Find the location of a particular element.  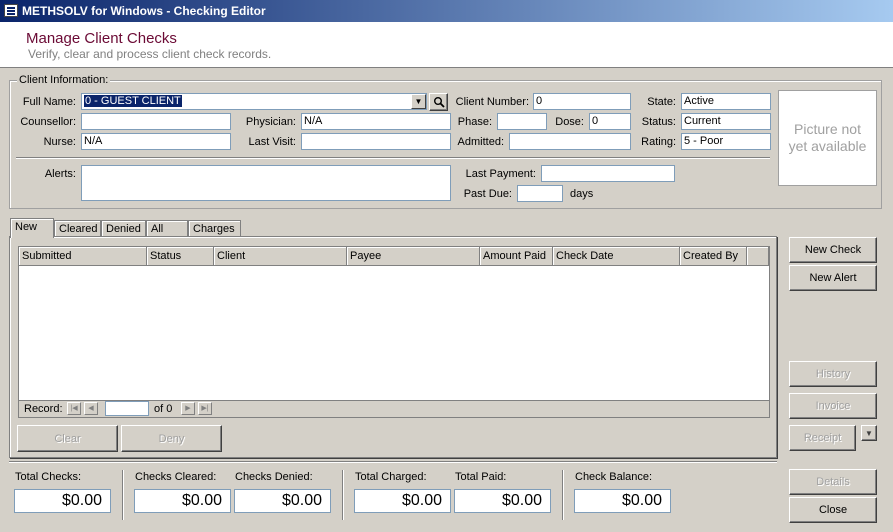

nurse-label: Nurse: is located at coordinates (59, 142).